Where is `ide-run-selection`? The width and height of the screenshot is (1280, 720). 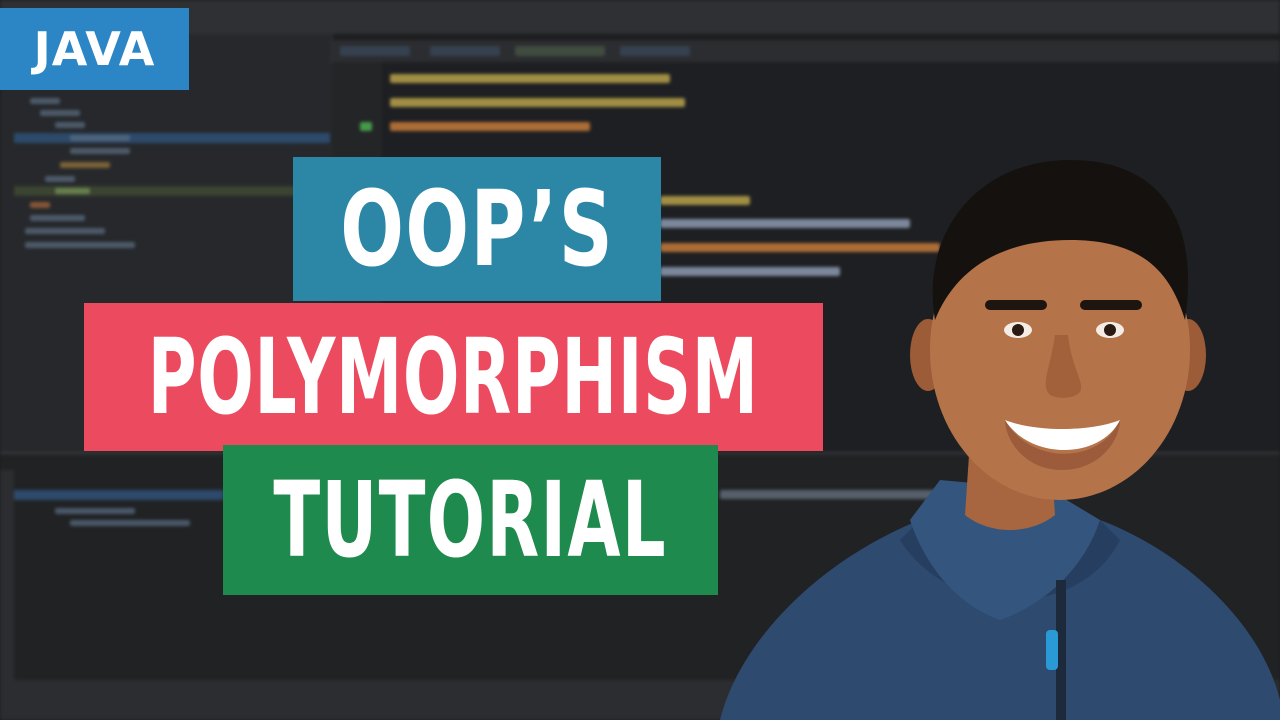 ide-run-selection is located at coordinates (119, 495).